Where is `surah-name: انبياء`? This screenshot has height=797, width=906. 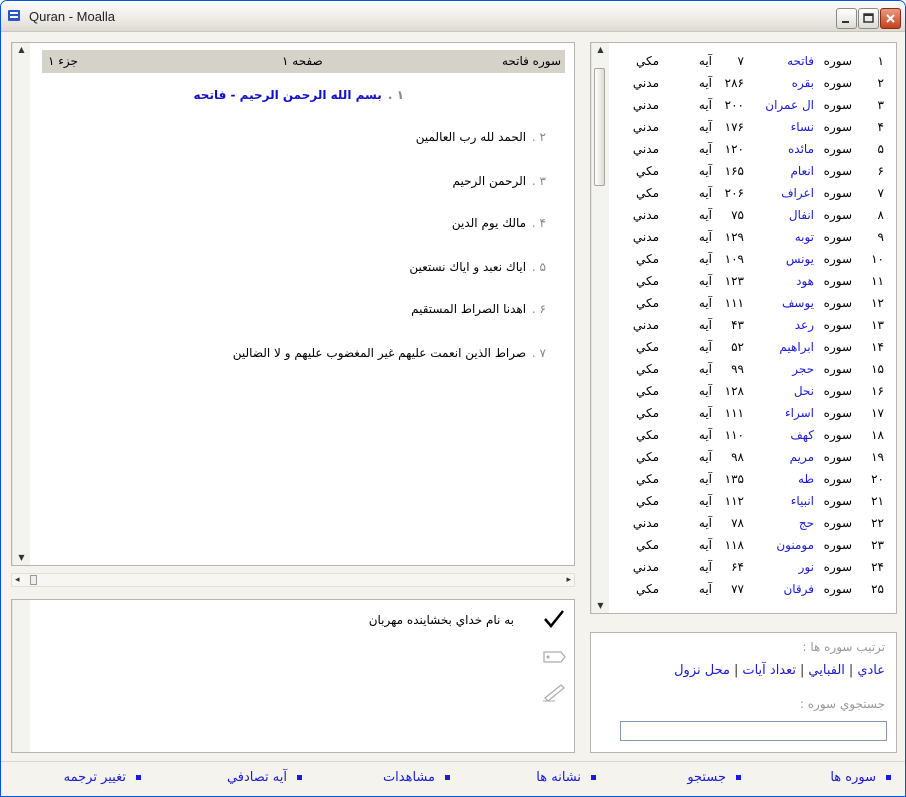
surah-name: انبياء is located at coordinates (802, 501).